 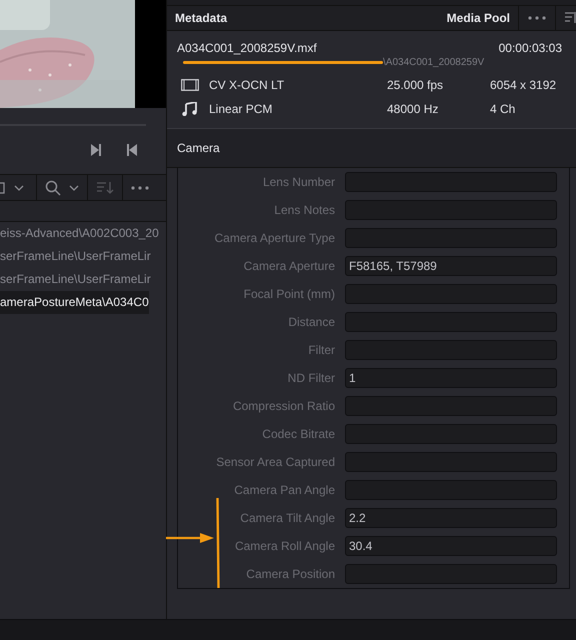 I want to click on field-label: Camera Aperture Type, so click(x=274, y=238).